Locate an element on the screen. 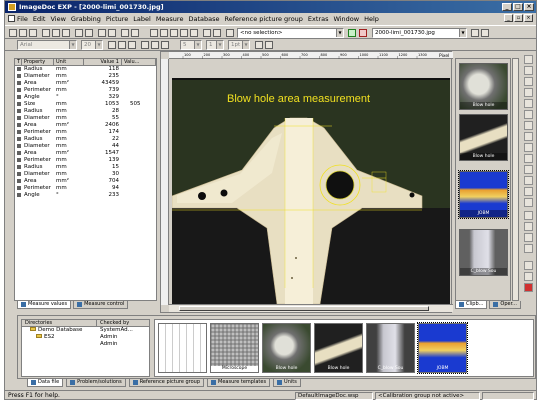  property-row: Diameter mm 55 is located at coordinates (85, 118).